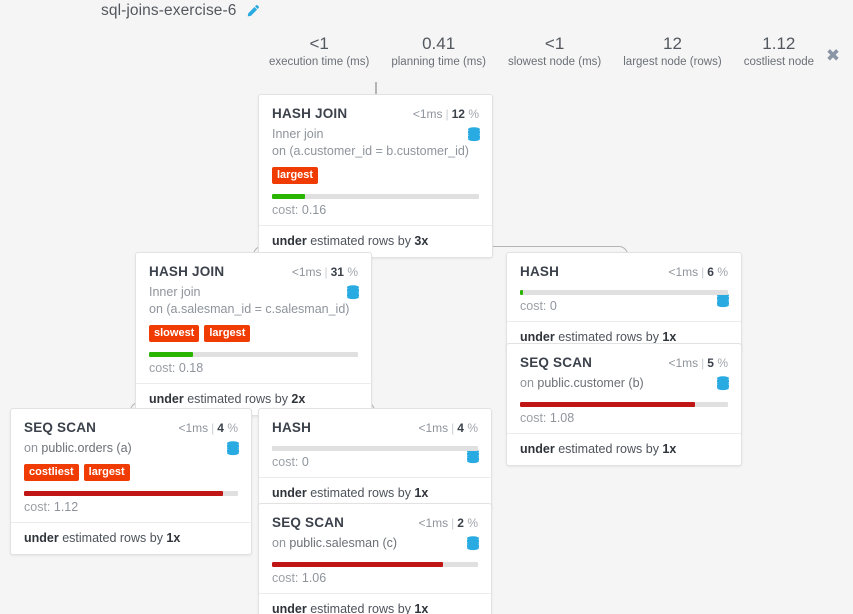  What do you see at coordinates (308, 522) in the screenshot?
I see `node-type: SEQ SCAN` at bounding box center [308, 522].